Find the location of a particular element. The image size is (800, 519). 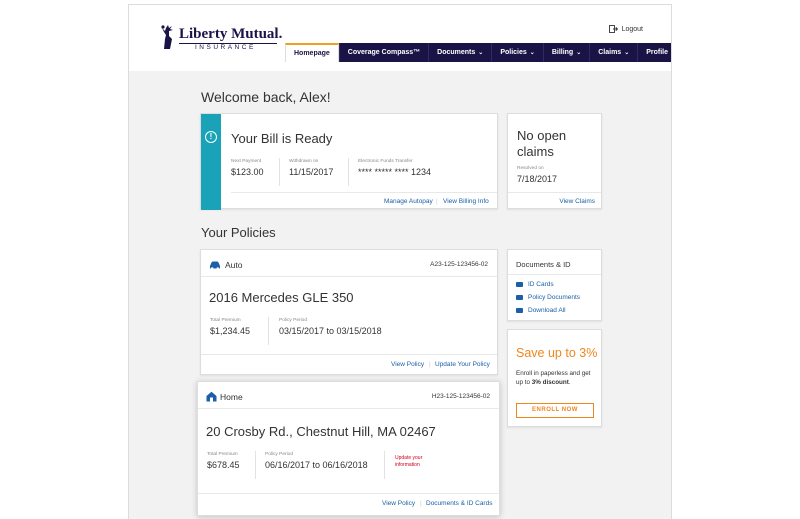

car-icon is located at coordinates (215, 265).